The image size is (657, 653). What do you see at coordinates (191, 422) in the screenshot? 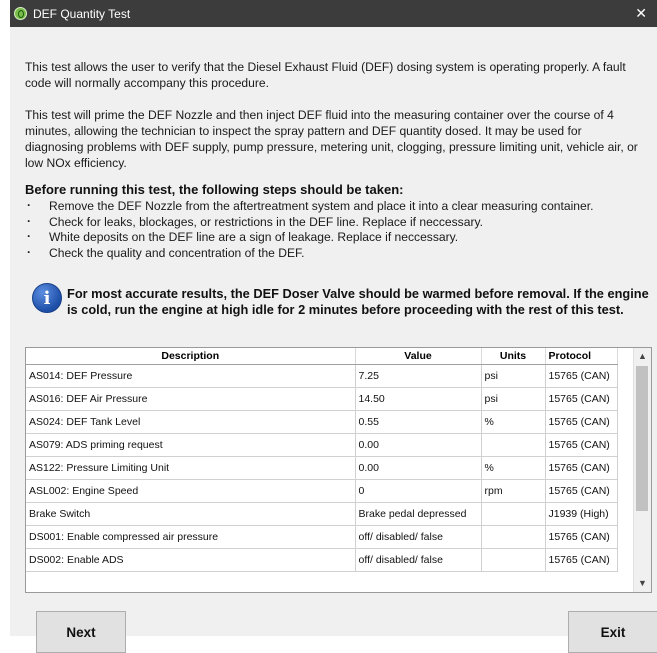
I see `cell-description: AS024: DEF Tank Level` at bounding box center [191, 422].